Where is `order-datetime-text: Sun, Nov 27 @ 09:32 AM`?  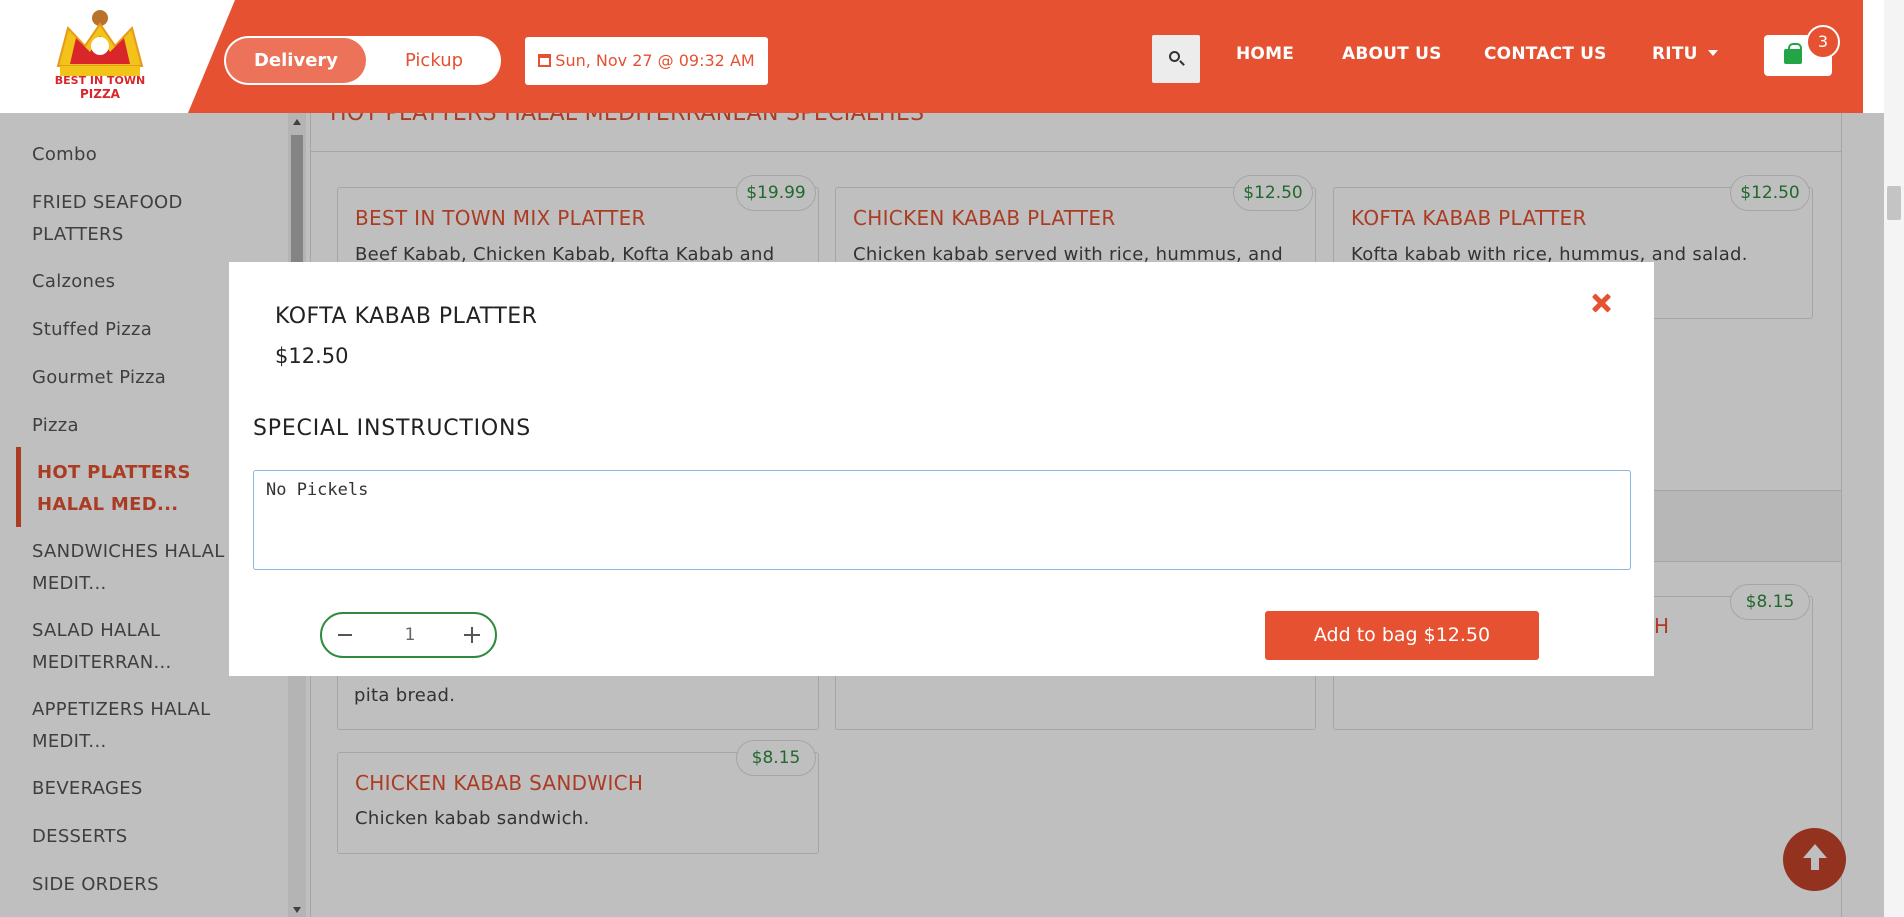
order-datetime-text: Sun, Nov 27 @ 09:32 AM is located at coordinates (655, 60).